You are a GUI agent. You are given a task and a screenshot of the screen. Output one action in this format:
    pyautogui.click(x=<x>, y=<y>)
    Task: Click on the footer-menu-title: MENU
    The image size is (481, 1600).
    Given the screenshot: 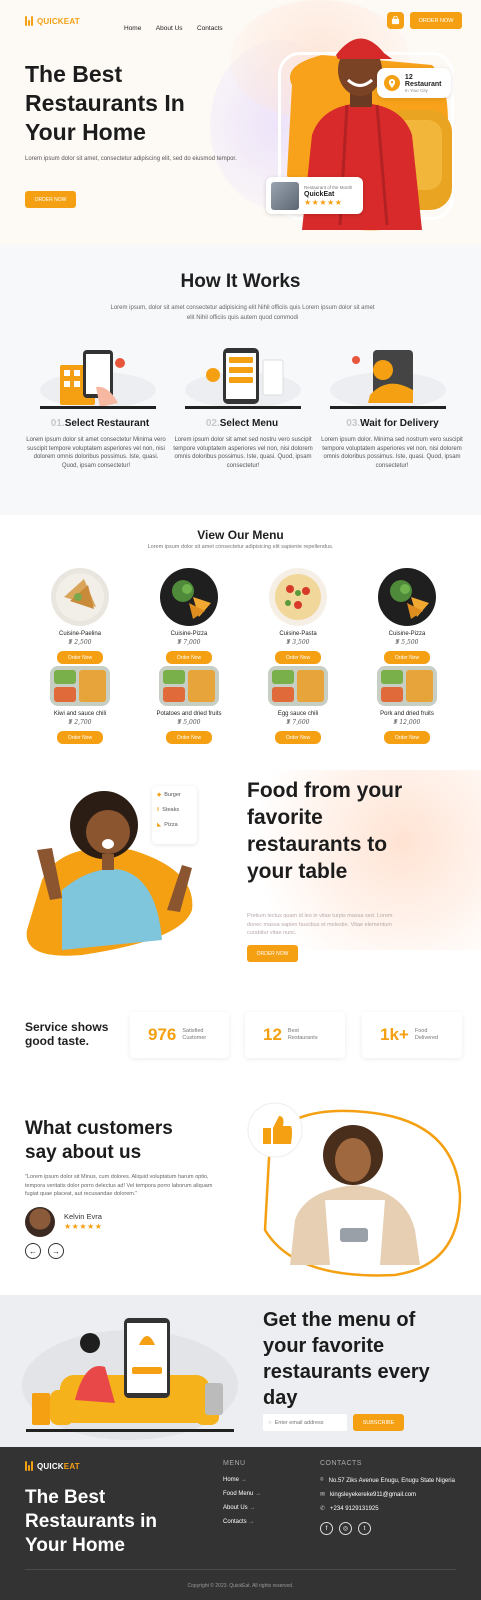 What is the action you would take?
    pyautogui.click(x=234, y=1463)
    